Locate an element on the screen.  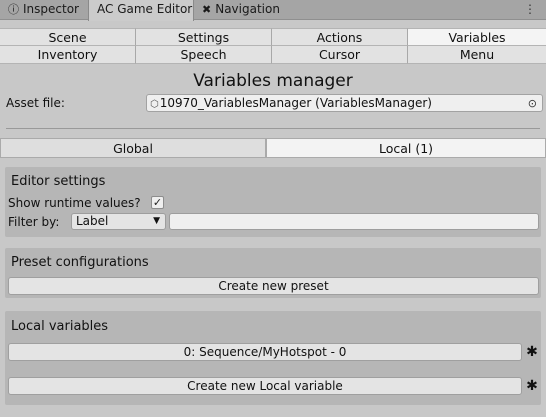
local-variables-title: Local variables is located at coordinates (60, 326).